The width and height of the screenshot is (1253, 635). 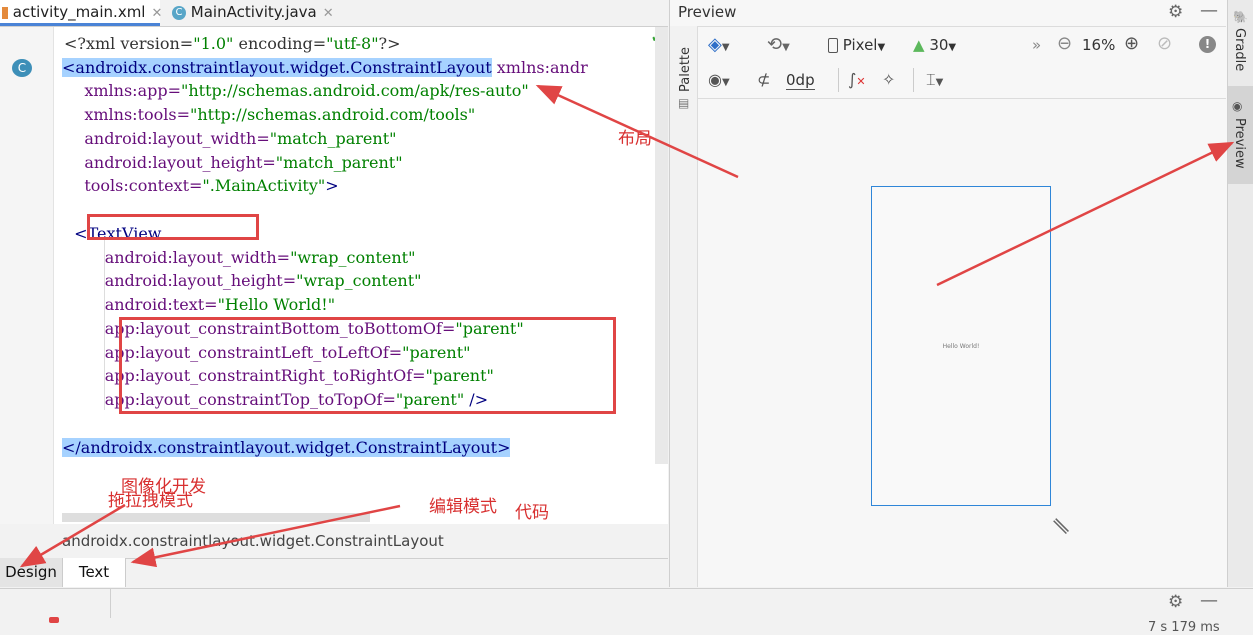 I want to click on device-selector: Pixel▼, so click(x=856, y=45).